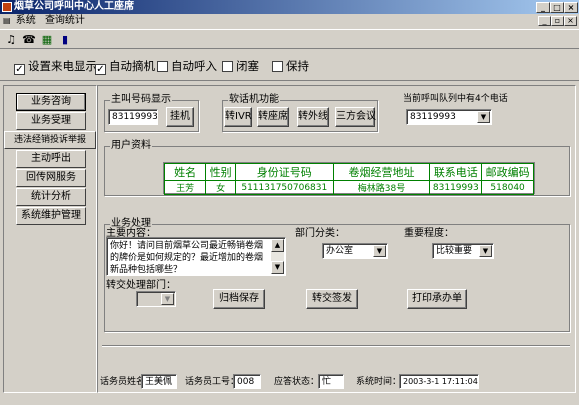 This screenshot has width=579, height=405. What do you see at coordinates (336, 346) in the screenshot?
I see `status-divider` at bounding box center [336, 346].